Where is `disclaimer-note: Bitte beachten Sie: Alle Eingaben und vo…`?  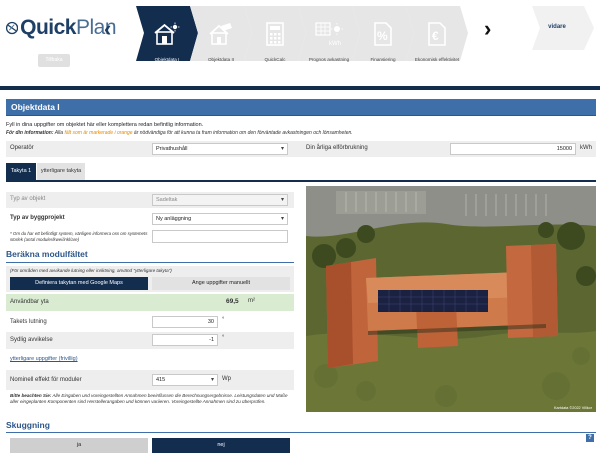 disclaimer-note: Bitte beachten Sie: Alle Eingaben und vo… is located at coordinates (149, 398).